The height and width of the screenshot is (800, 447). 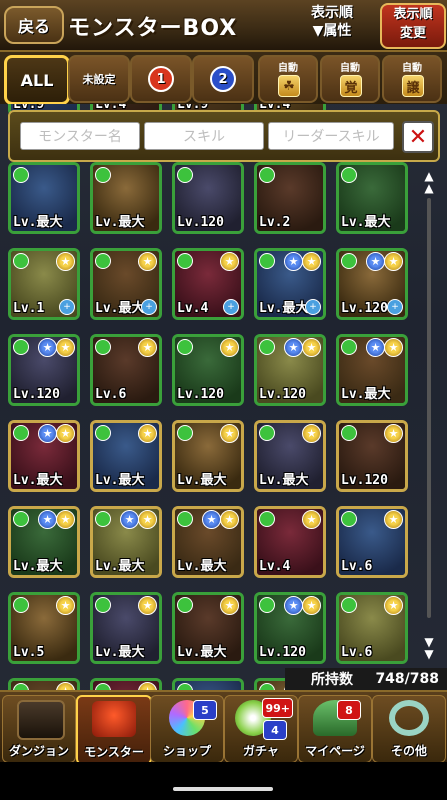 What do you see at coordinates (114, 719) in the screenshot?
I see `dragon-icon` at bounding box center [114, 719].